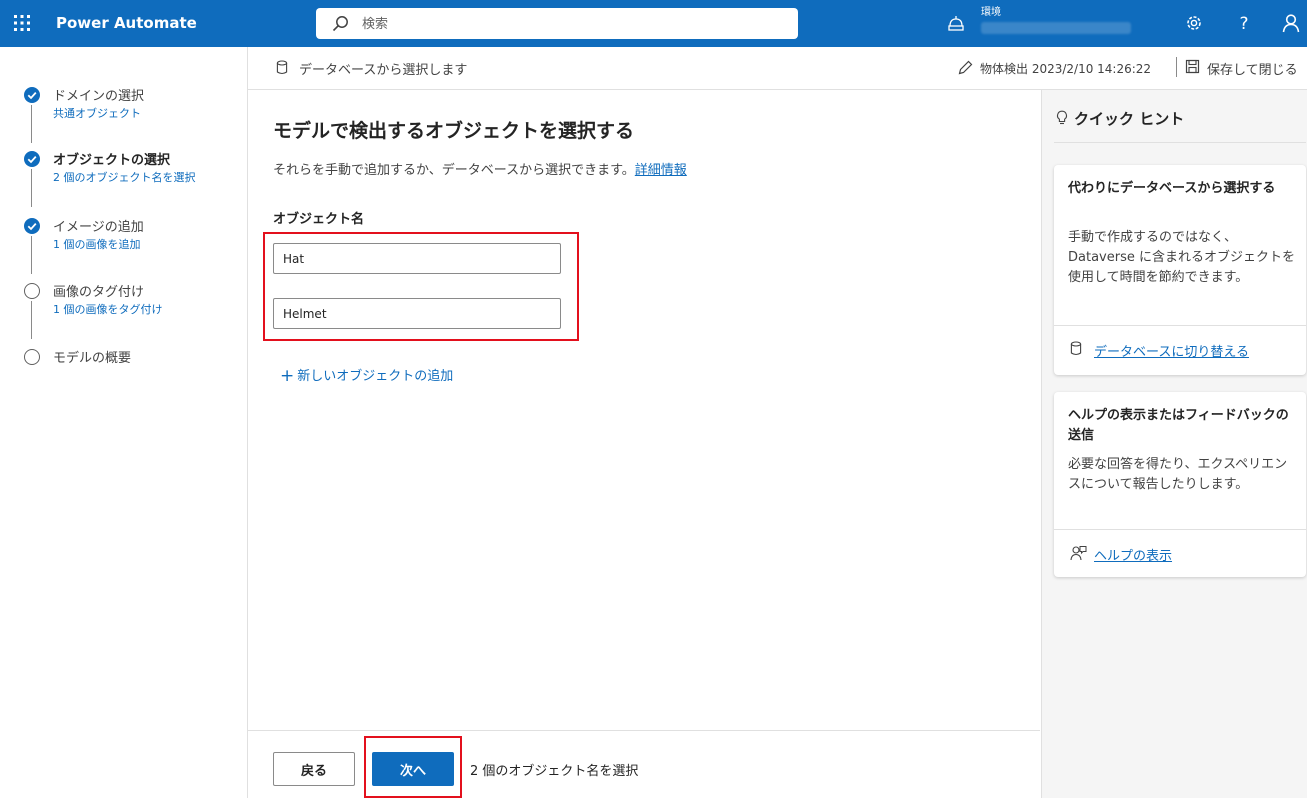 This screenshot has height=799, width=1307. I want to click on step-title: イメージの追加, so click(98, 227).